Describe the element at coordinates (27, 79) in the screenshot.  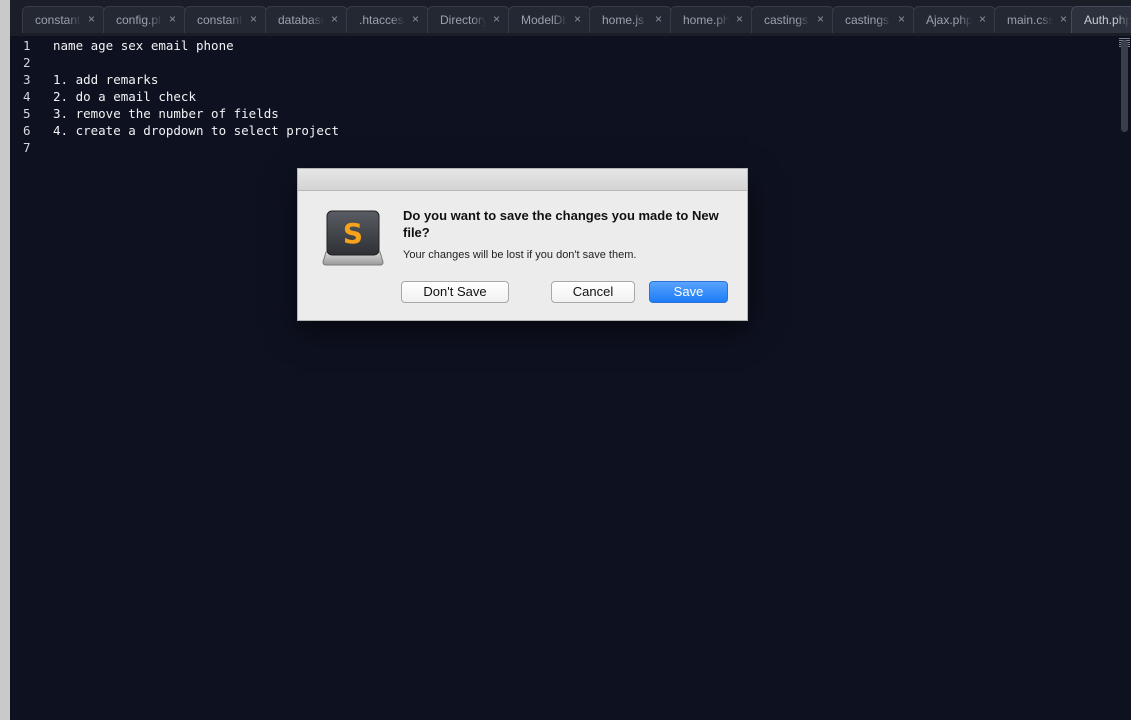
I see `line-number: 3` at that location.